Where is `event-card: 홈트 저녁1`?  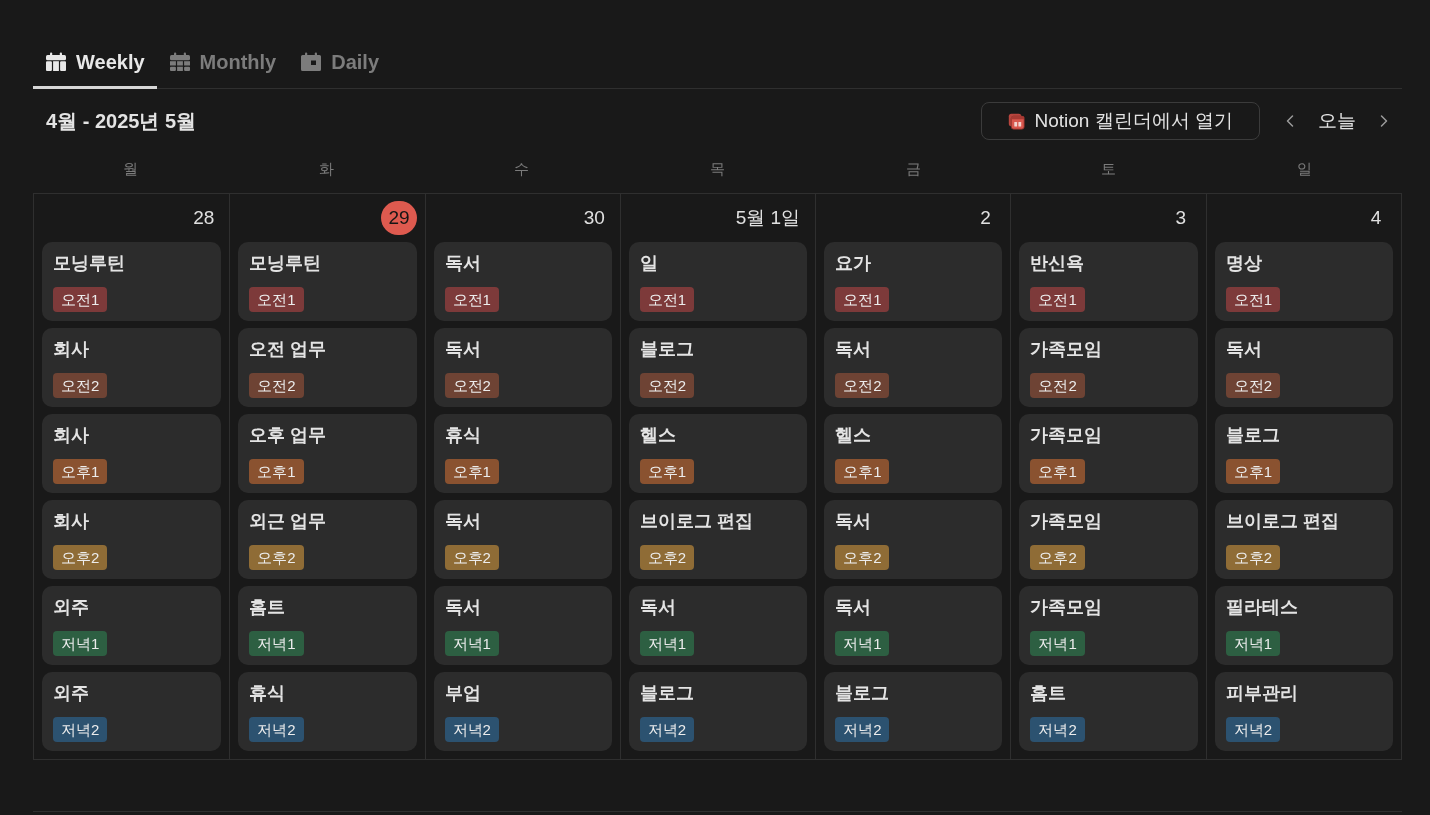 event-card: 홈트 저녁1 is located at coordinates (327, 625).